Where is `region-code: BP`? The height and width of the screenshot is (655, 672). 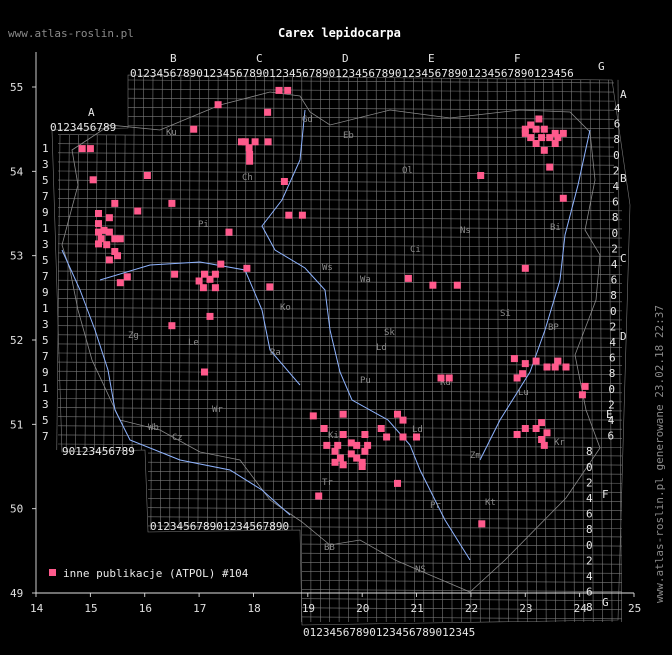
region-code: BP is located at coordinates (553, 328).